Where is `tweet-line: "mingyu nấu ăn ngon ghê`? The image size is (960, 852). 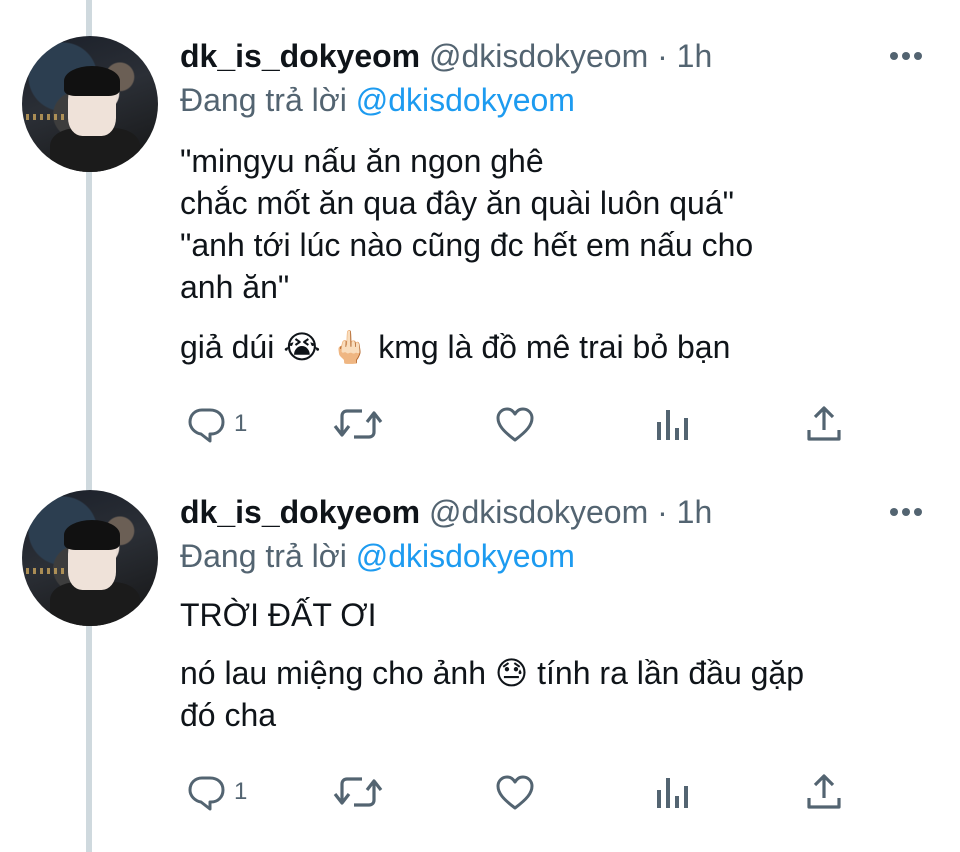 tweet-line: "mingyu nấu ăn ngon ghê is located at coordinates (362, 161).